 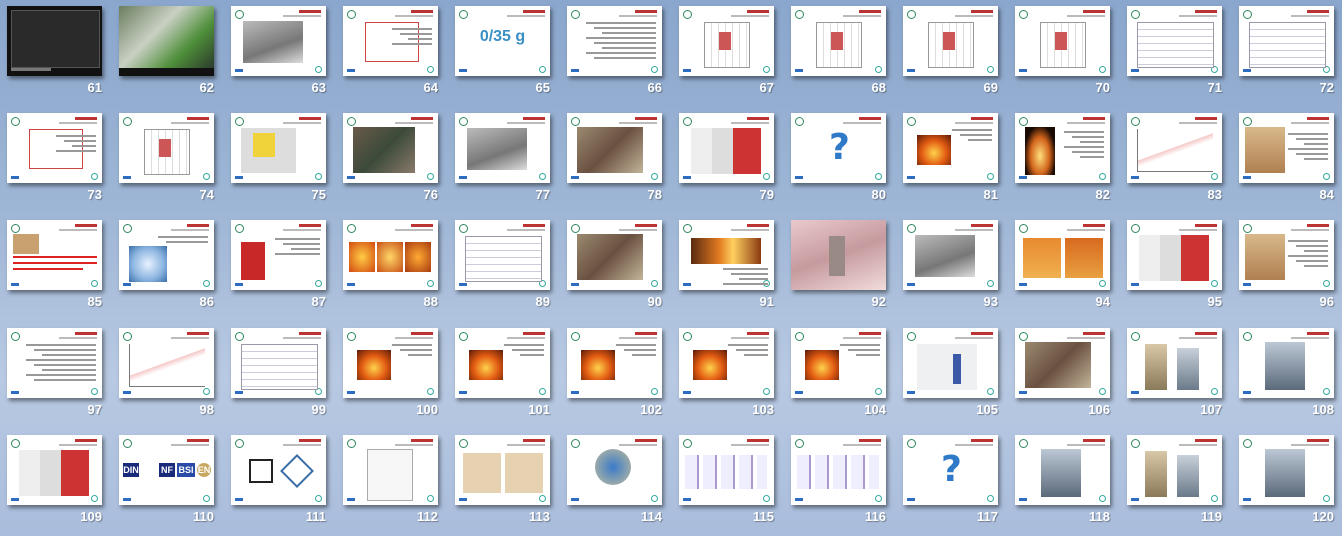 I want to click on slide-thumbnail-86: 86, so click(x=168, y=267).